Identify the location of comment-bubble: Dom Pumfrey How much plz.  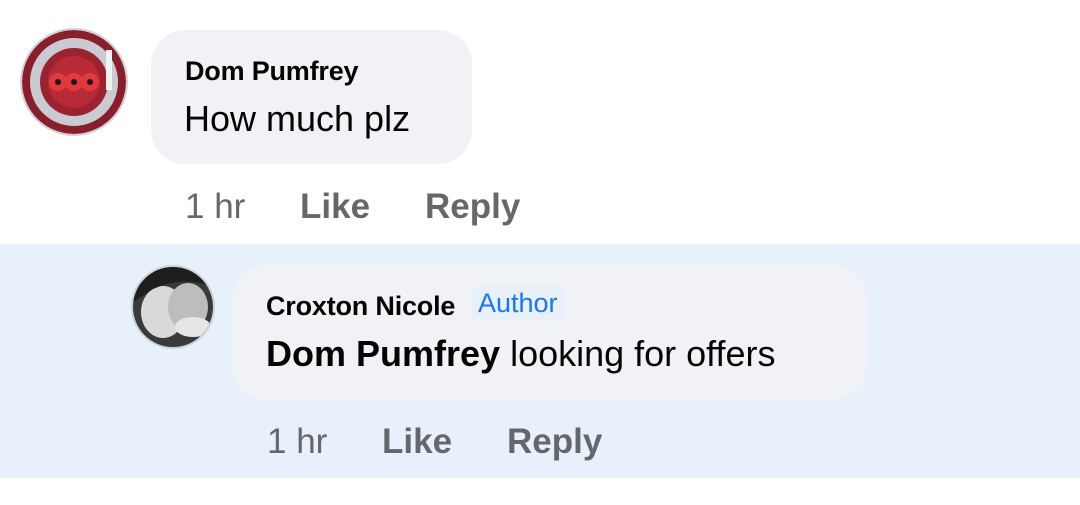
(311, 97).